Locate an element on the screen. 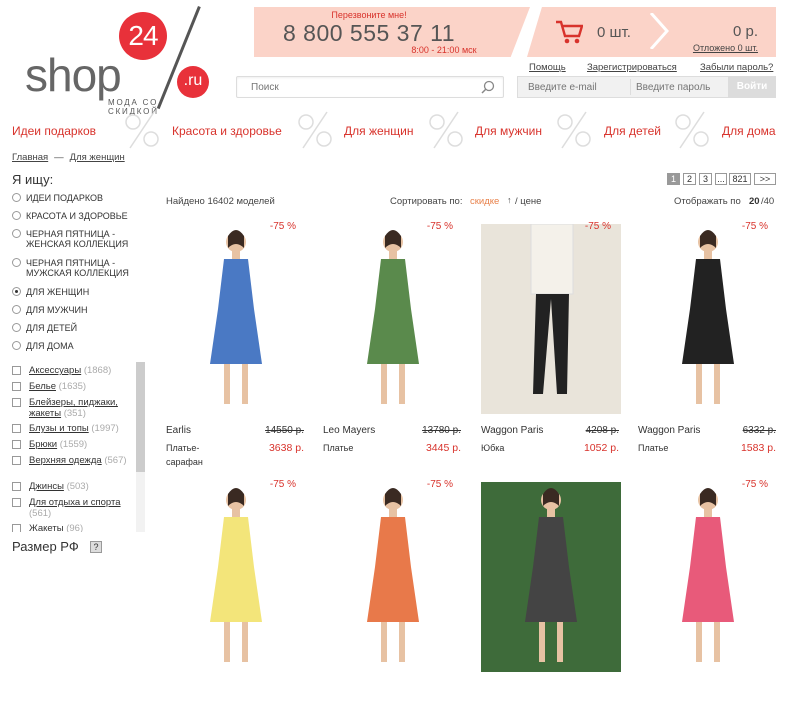 The width and height of the screenshot is (800, 722). radio-option: Для дома is located at coordinates (77, 346).